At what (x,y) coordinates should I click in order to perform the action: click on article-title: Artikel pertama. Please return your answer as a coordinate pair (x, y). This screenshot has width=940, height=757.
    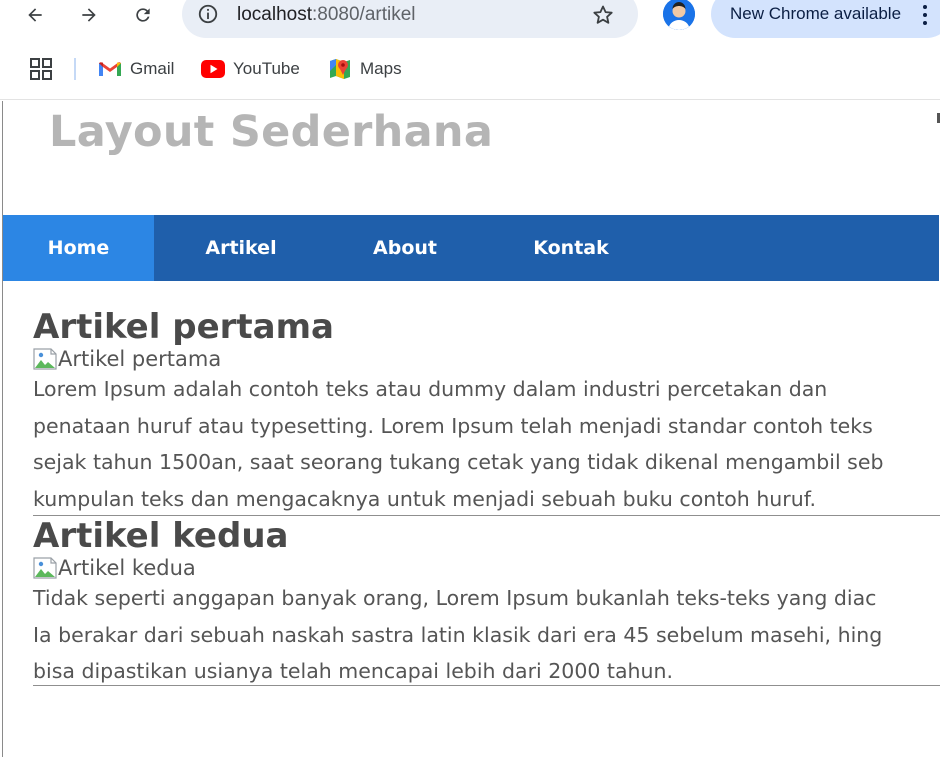
    Looking at the image, I should click on (486, 327).